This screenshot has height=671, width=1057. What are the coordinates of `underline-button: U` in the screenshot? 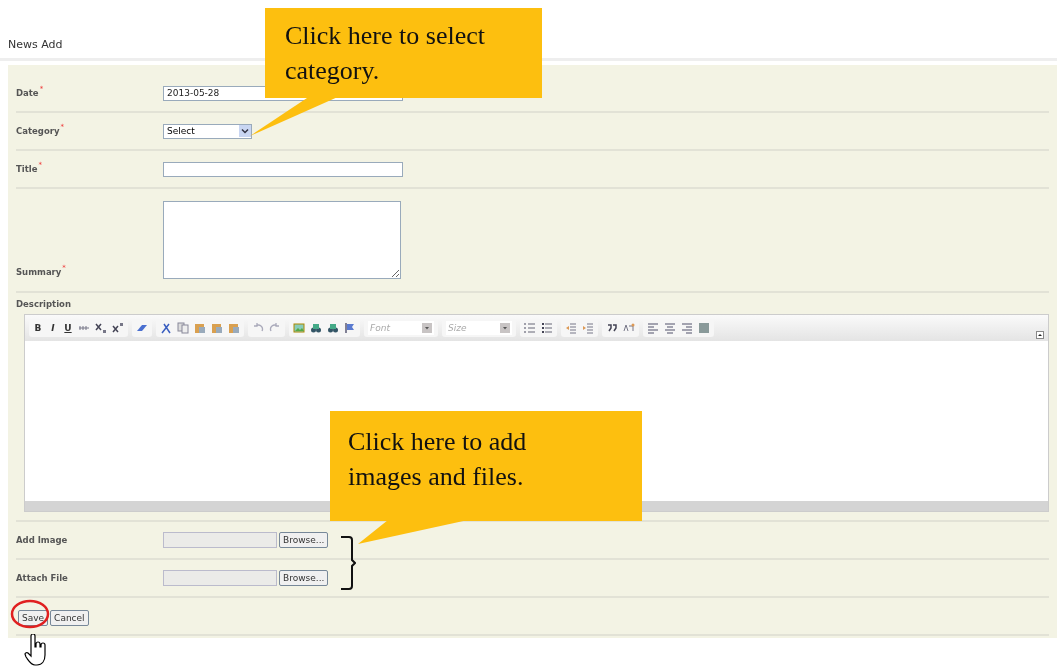 It's located at (68, 328).